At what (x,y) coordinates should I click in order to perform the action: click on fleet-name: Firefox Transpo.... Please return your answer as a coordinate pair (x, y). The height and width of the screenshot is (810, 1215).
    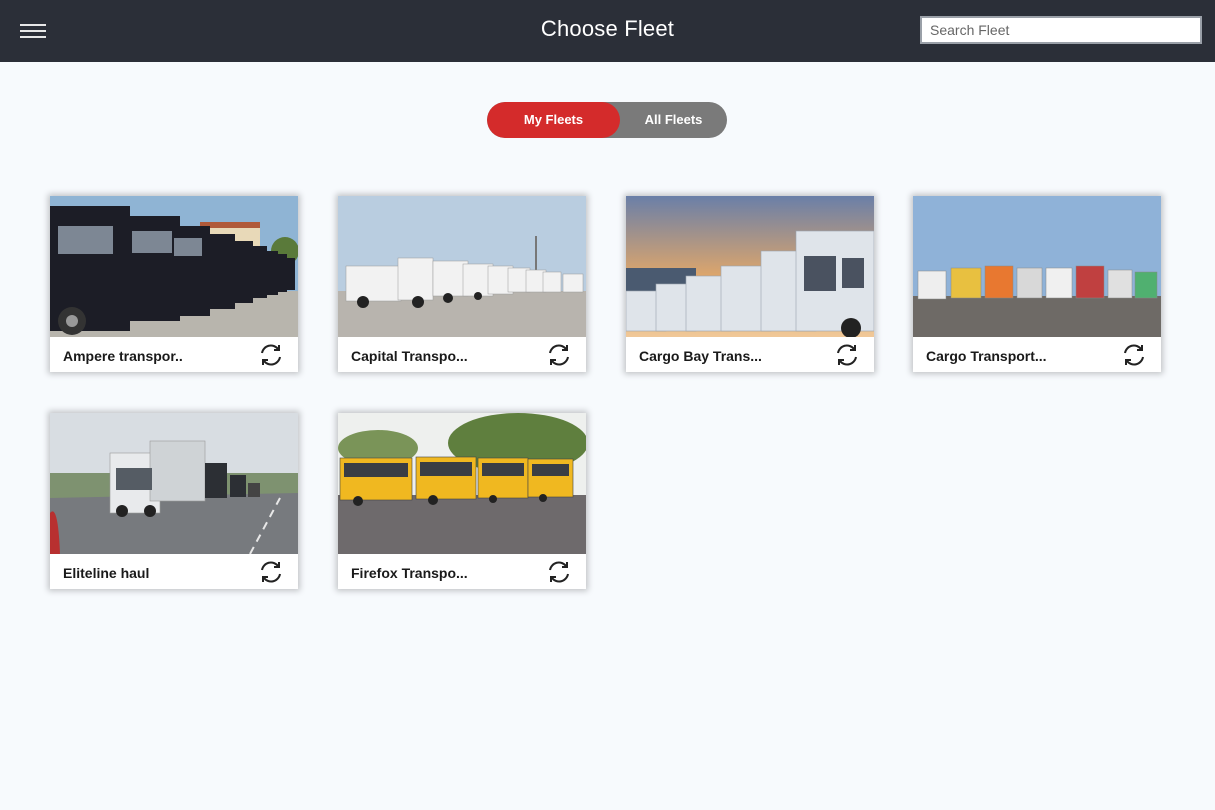
    Looking at the image, I should click on (409, 573).